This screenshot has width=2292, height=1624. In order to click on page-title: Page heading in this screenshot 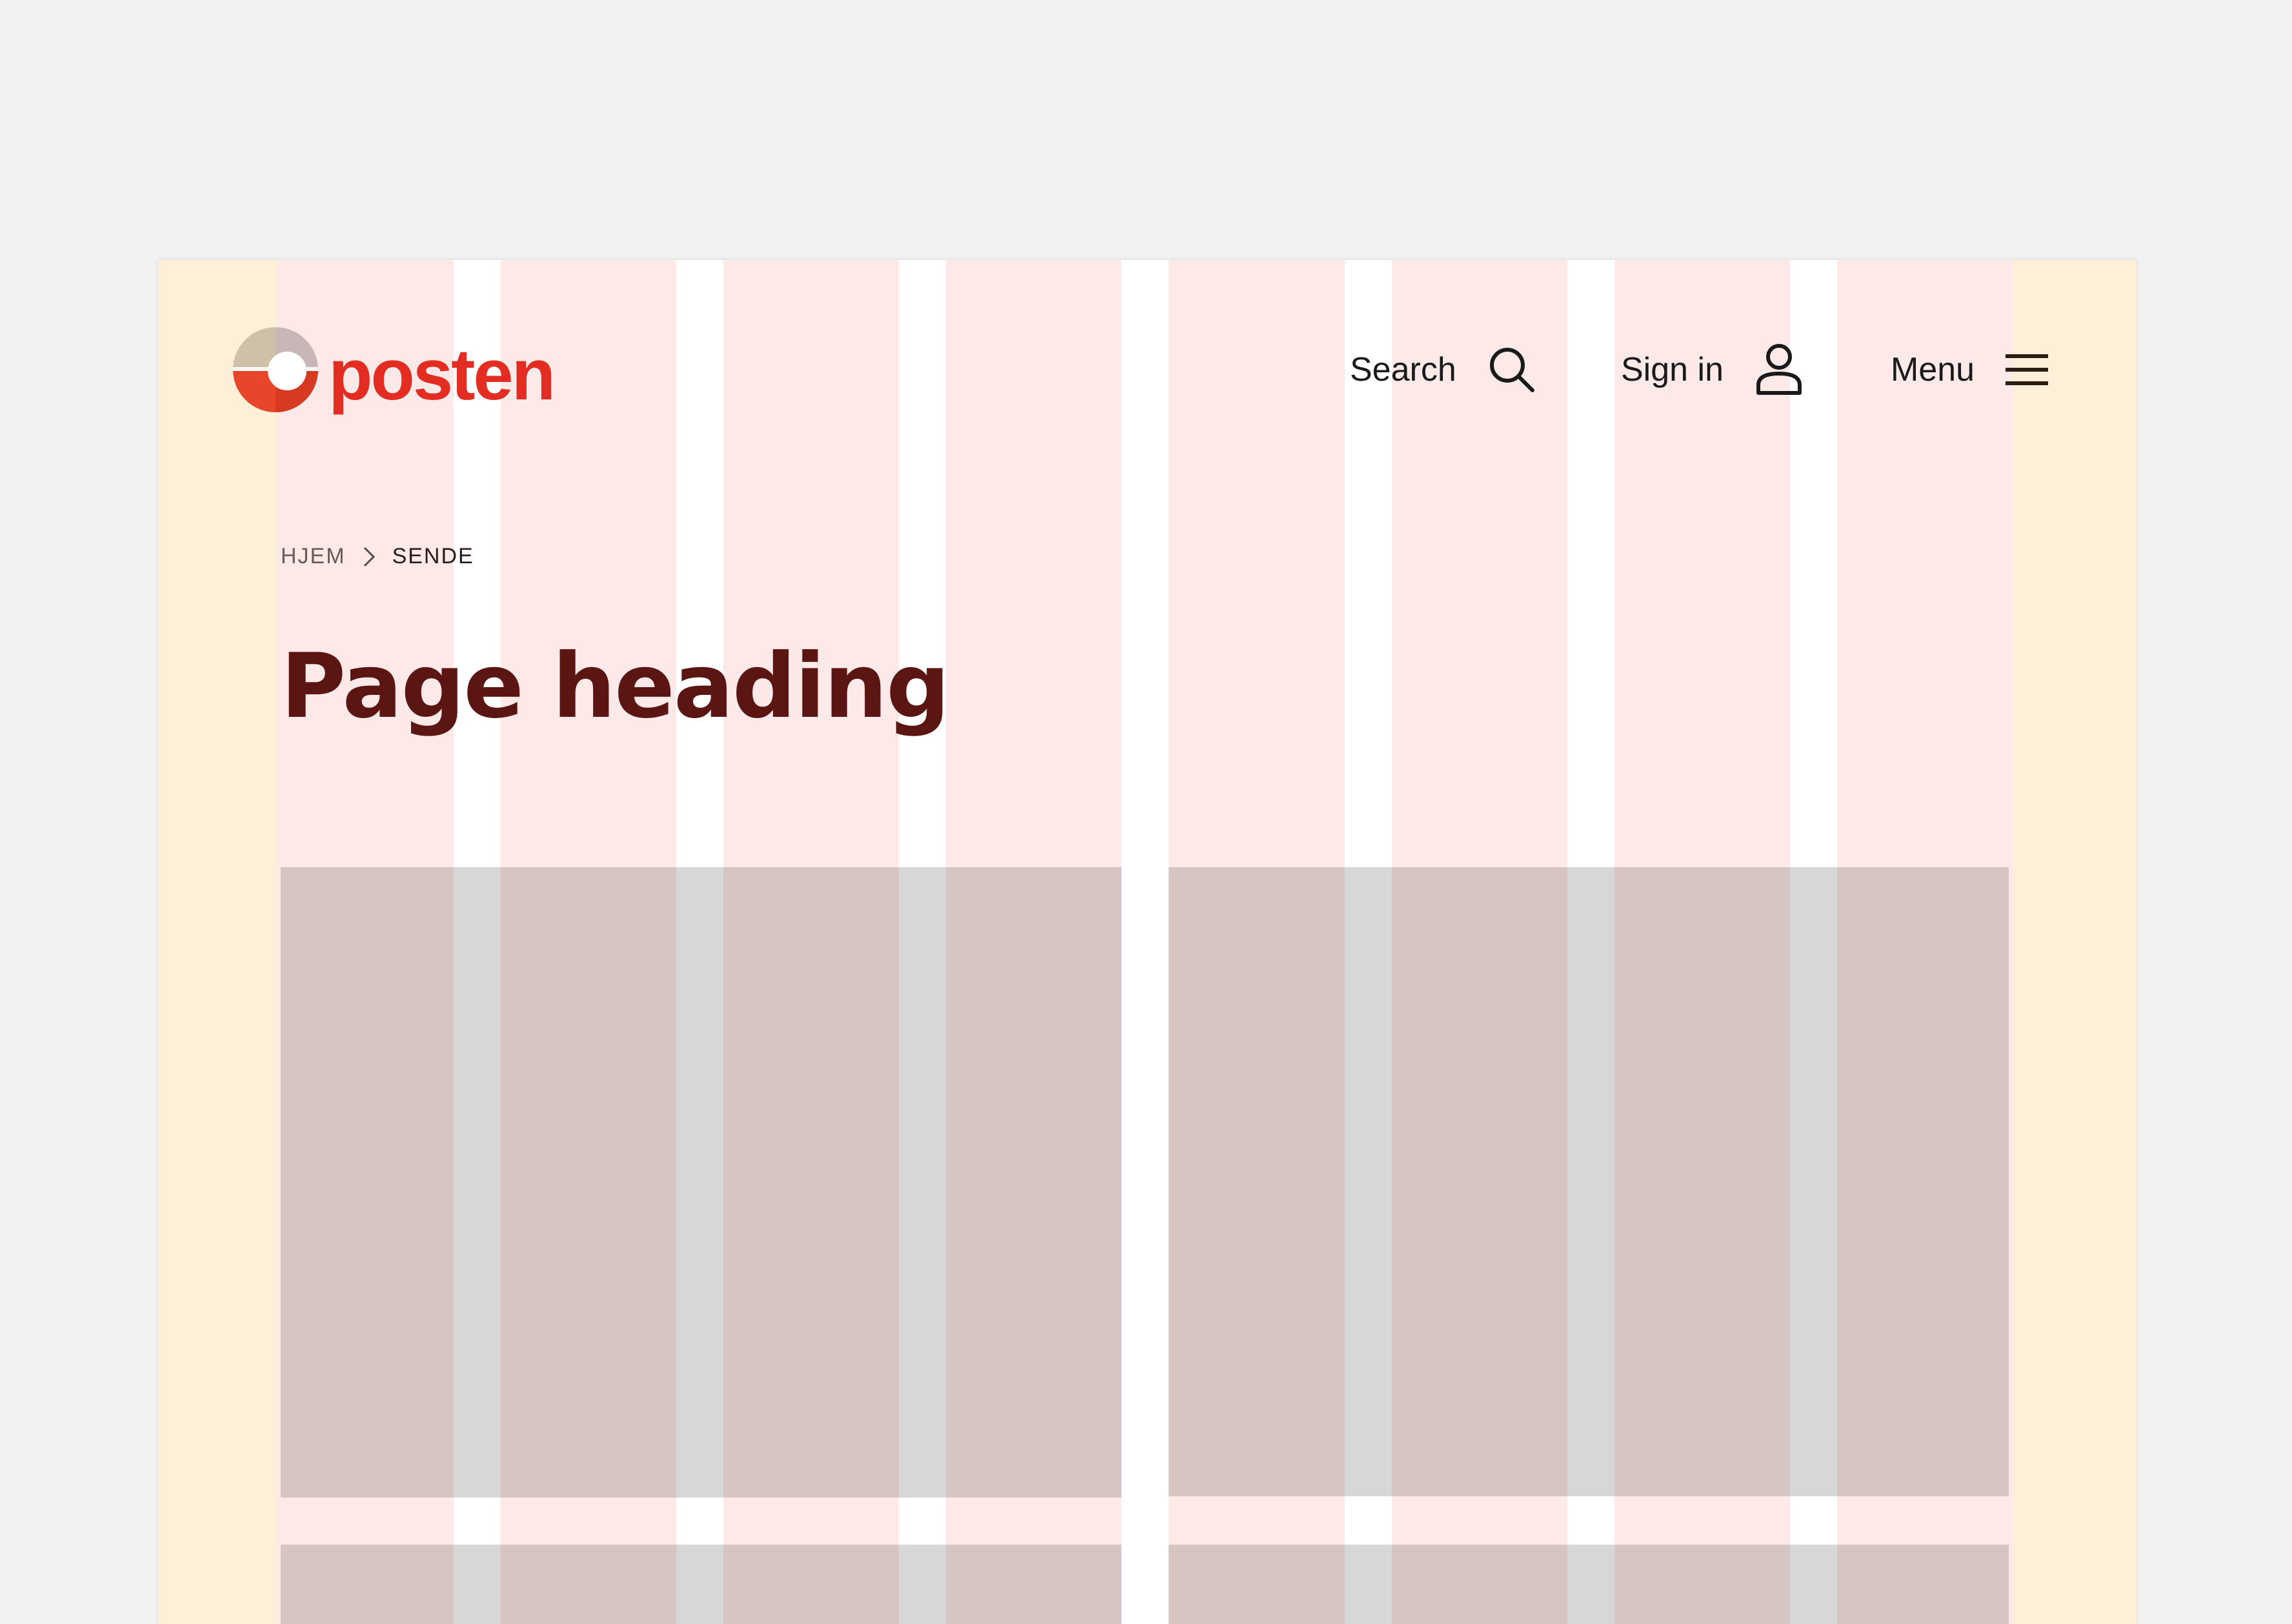, I will do `click(615, 686)`.